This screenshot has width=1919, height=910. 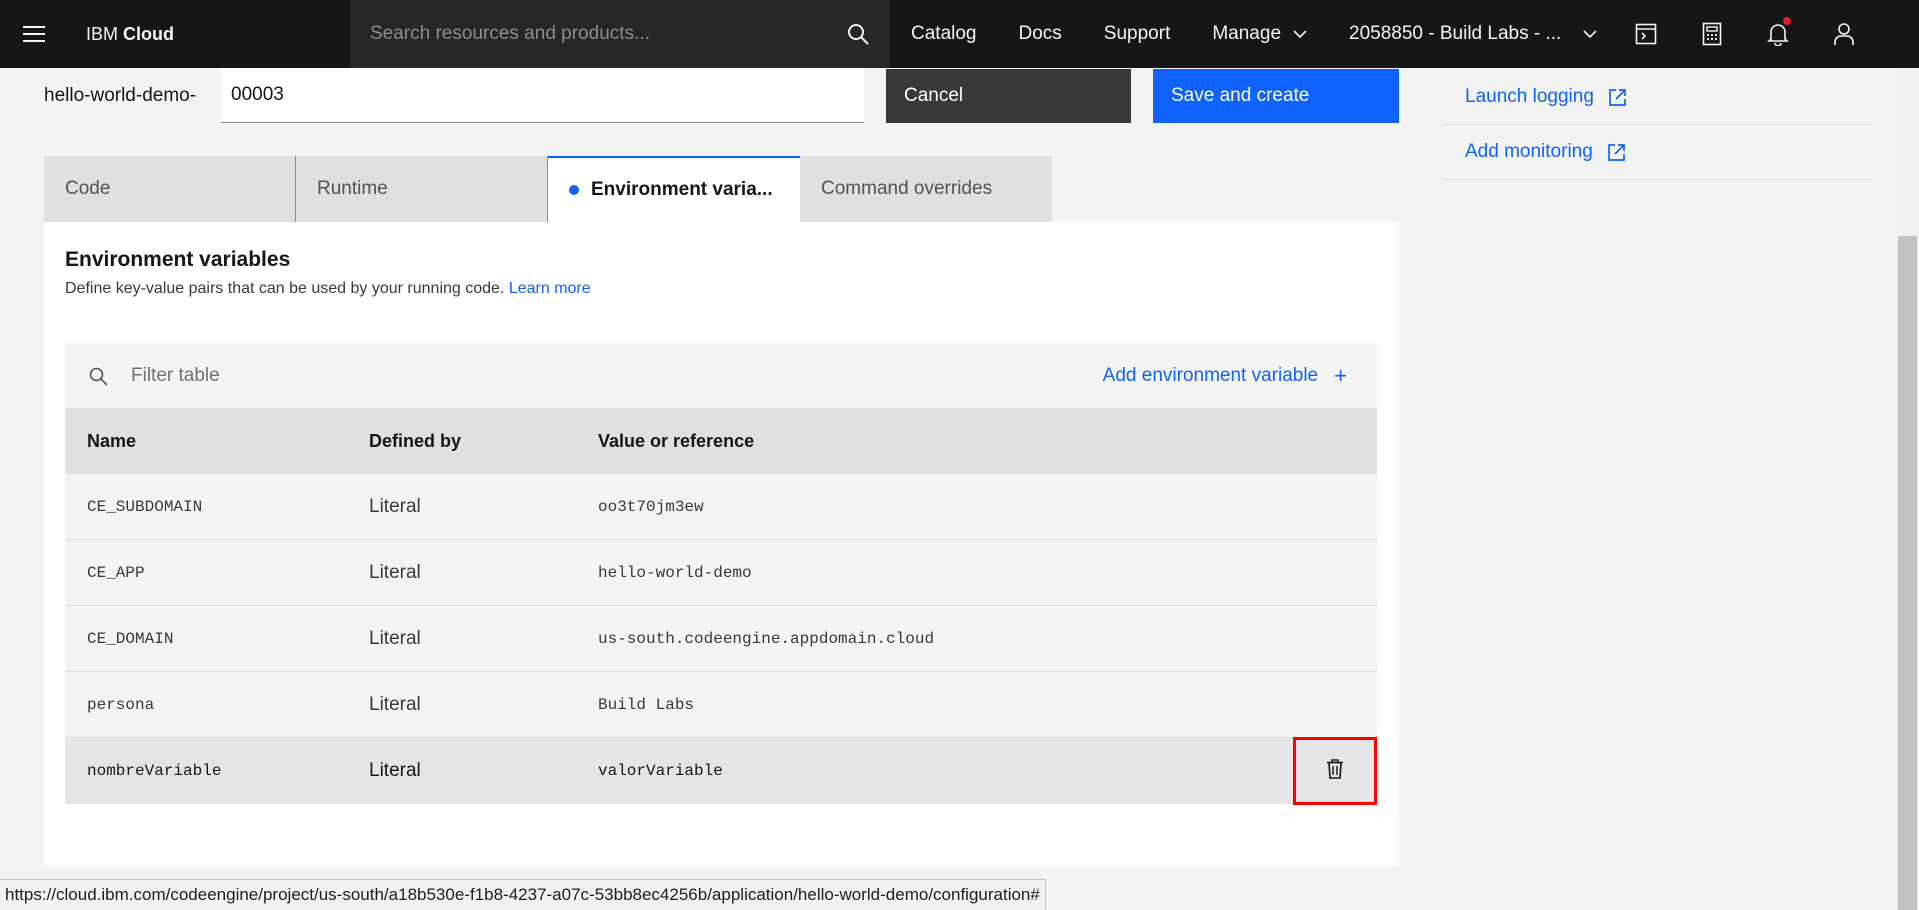 What do you see at coordinates (209, 34) in the screenshot?
I see `brand-logo: IBM Cloud` at bounding box center [209, 34].